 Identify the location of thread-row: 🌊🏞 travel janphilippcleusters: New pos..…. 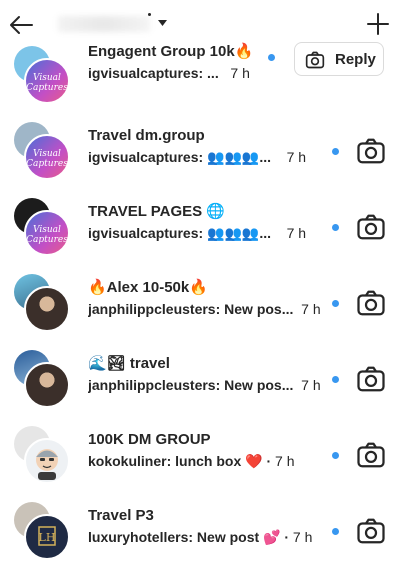
(200, 378).